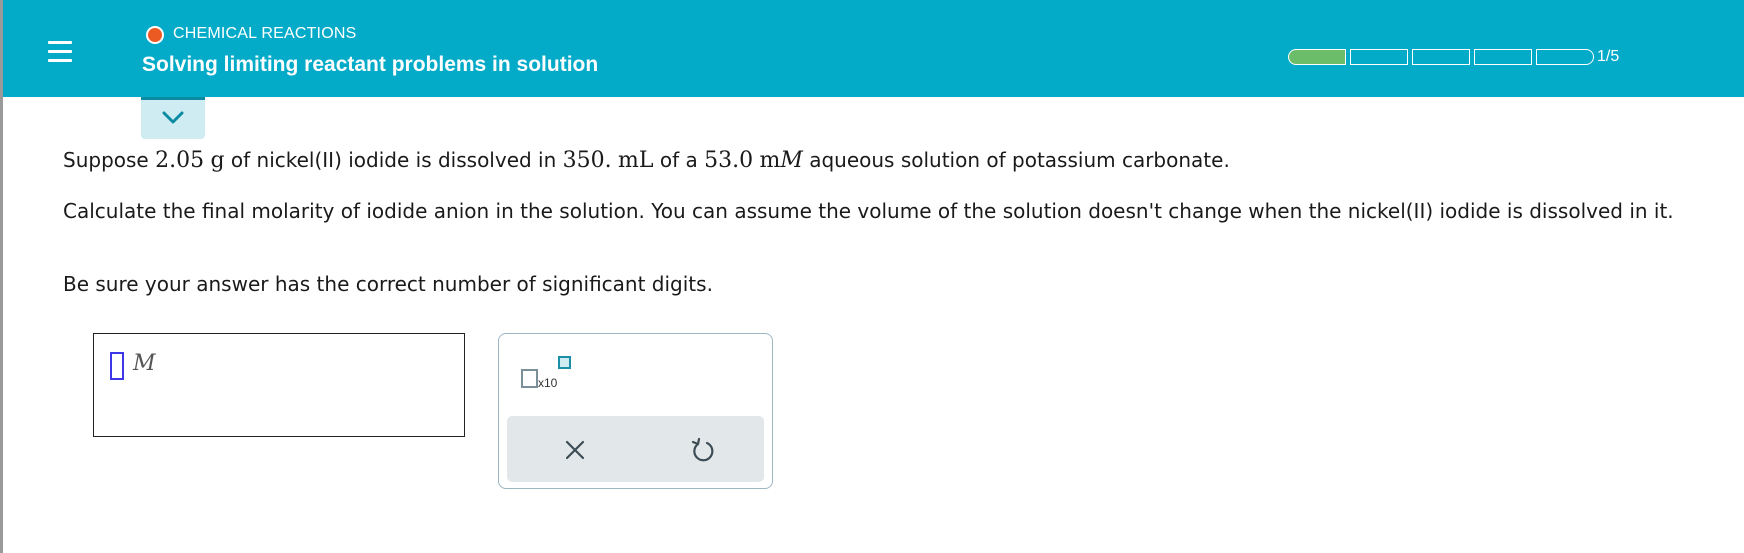 The height and width of the screenshot is (553, 1744). I want to click on question-text: Suppose, so click(106, 160).